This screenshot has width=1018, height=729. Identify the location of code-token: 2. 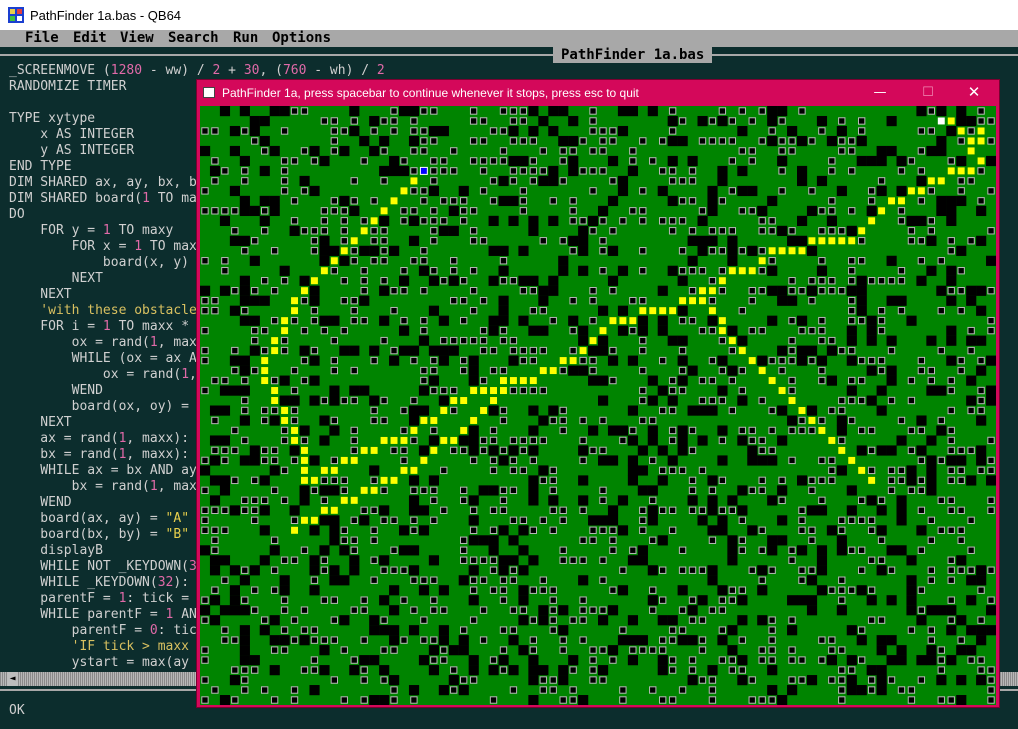
(380, 70).